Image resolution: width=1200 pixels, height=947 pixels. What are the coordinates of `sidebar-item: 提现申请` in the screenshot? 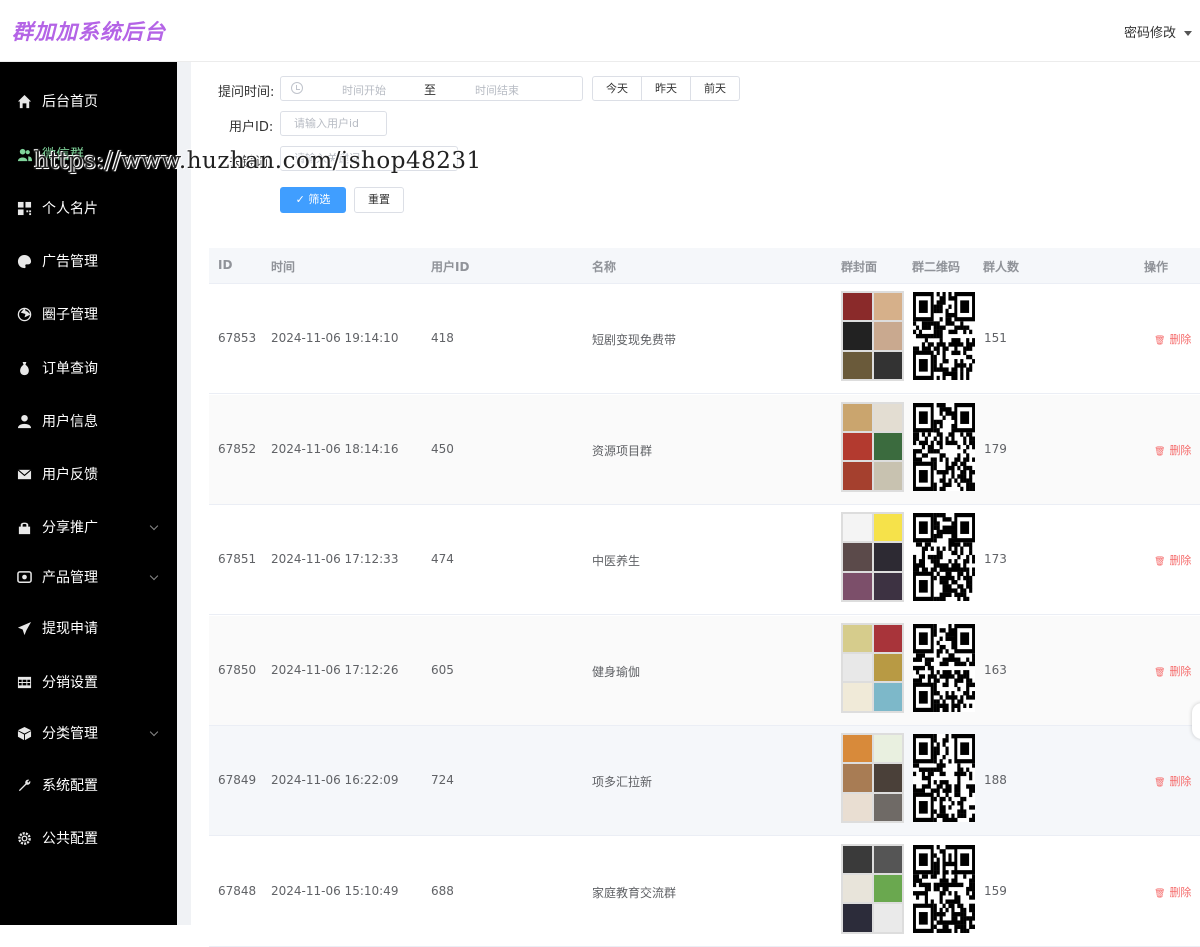 It's located at (88, 628).